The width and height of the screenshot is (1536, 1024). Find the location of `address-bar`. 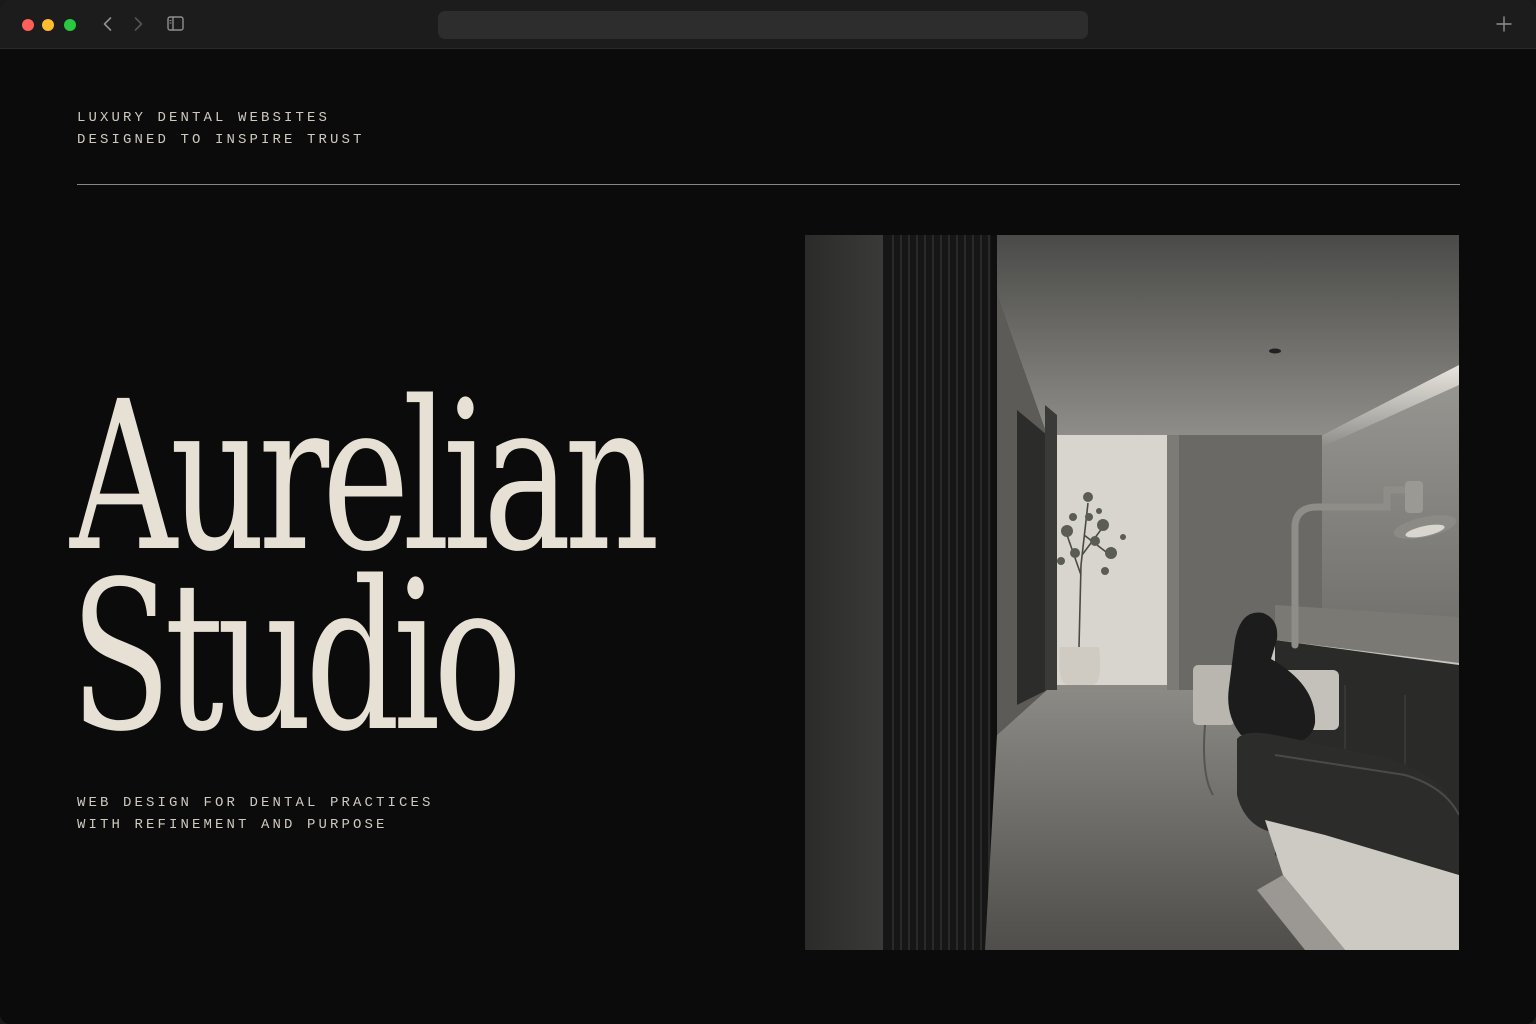

address-bar is located at coordinates (763, 25).